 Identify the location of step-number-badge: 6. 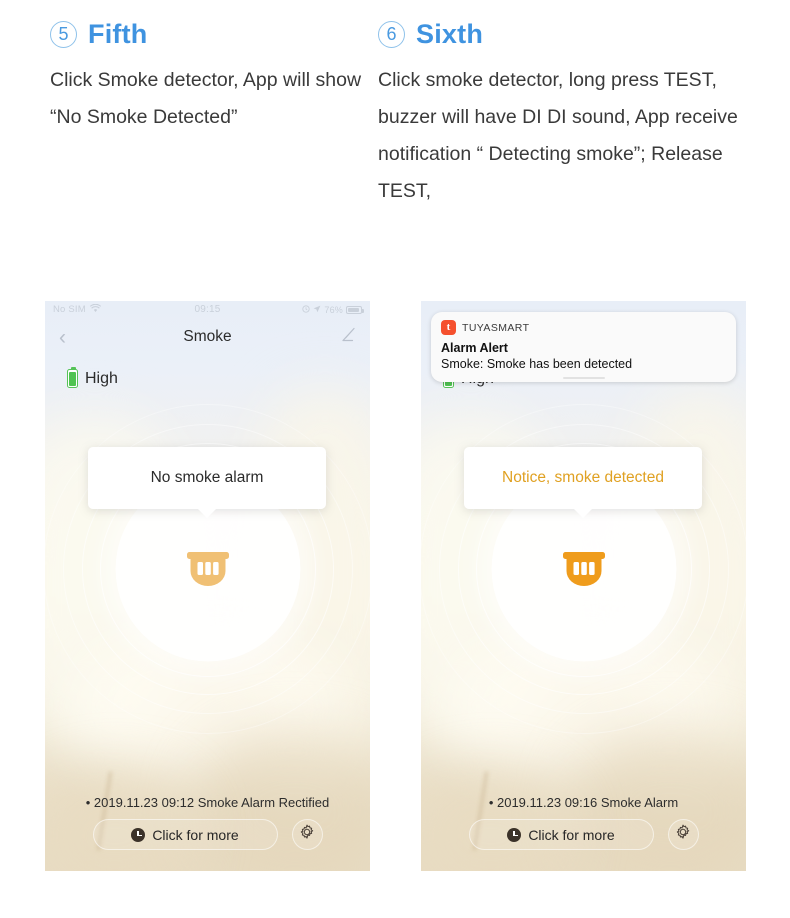
(391, 34).